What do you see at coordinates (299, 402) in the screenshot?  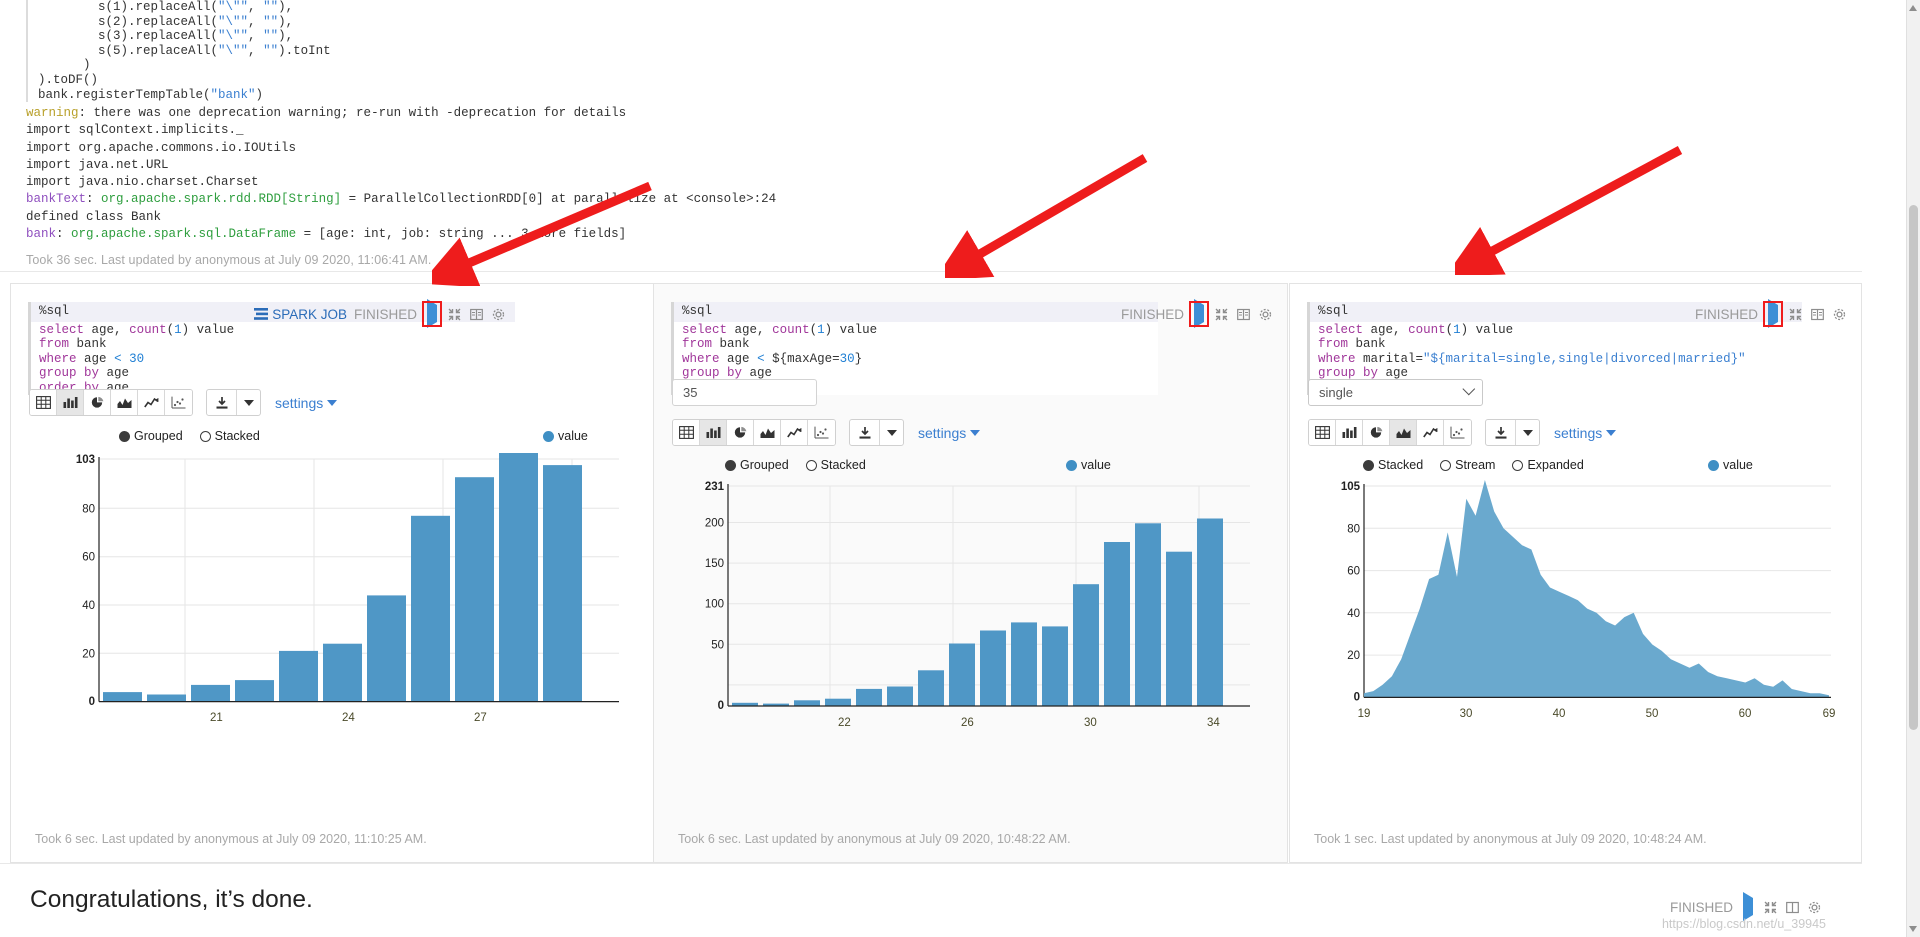 I see `settings-label: settings` at bounding box center [299, 402].